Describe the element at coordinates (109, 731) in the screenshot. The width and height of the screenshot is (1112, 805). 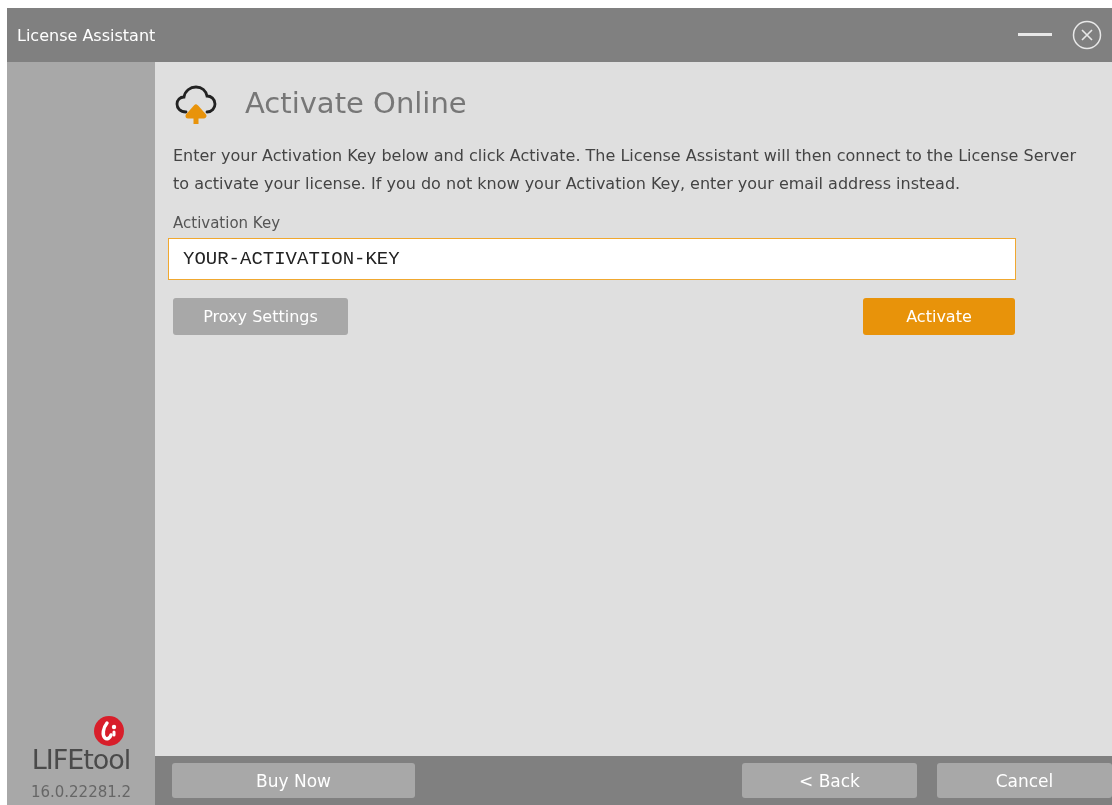
I see `logo-icon` at that location.